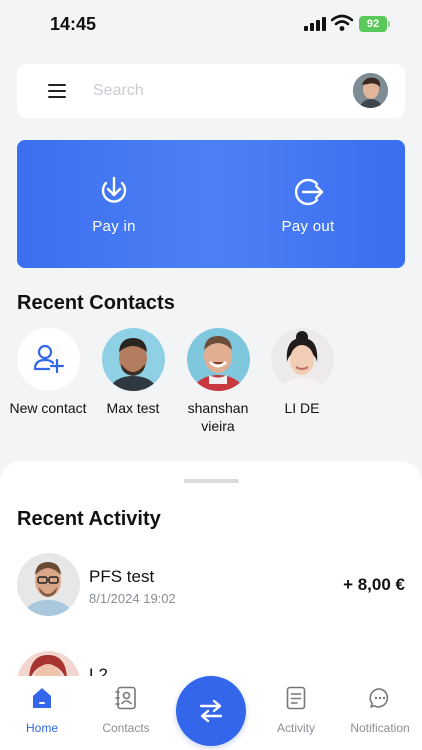 The image size is (422, 750). What do you see at coordinates (309, 192) in the screenshot?
I see `pay-out-icon` at bounding box center [309, 192].